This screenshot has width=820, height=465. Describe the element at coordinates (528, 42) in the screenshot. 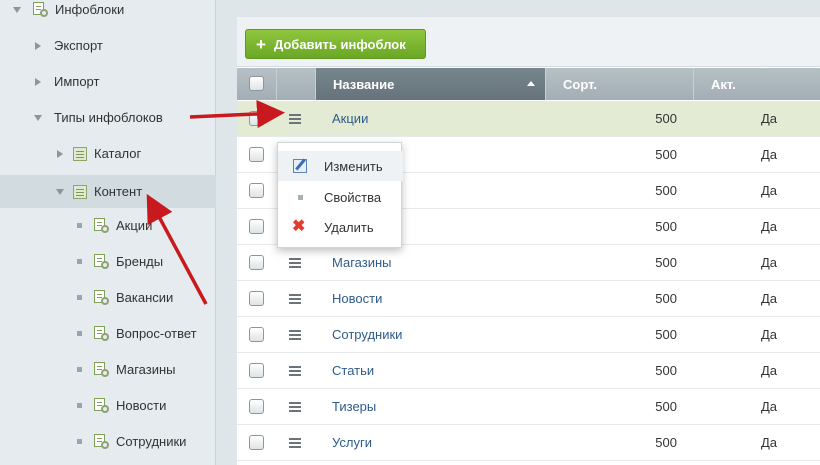

I see `toolbar: + Добавить инфоблок` at that location.